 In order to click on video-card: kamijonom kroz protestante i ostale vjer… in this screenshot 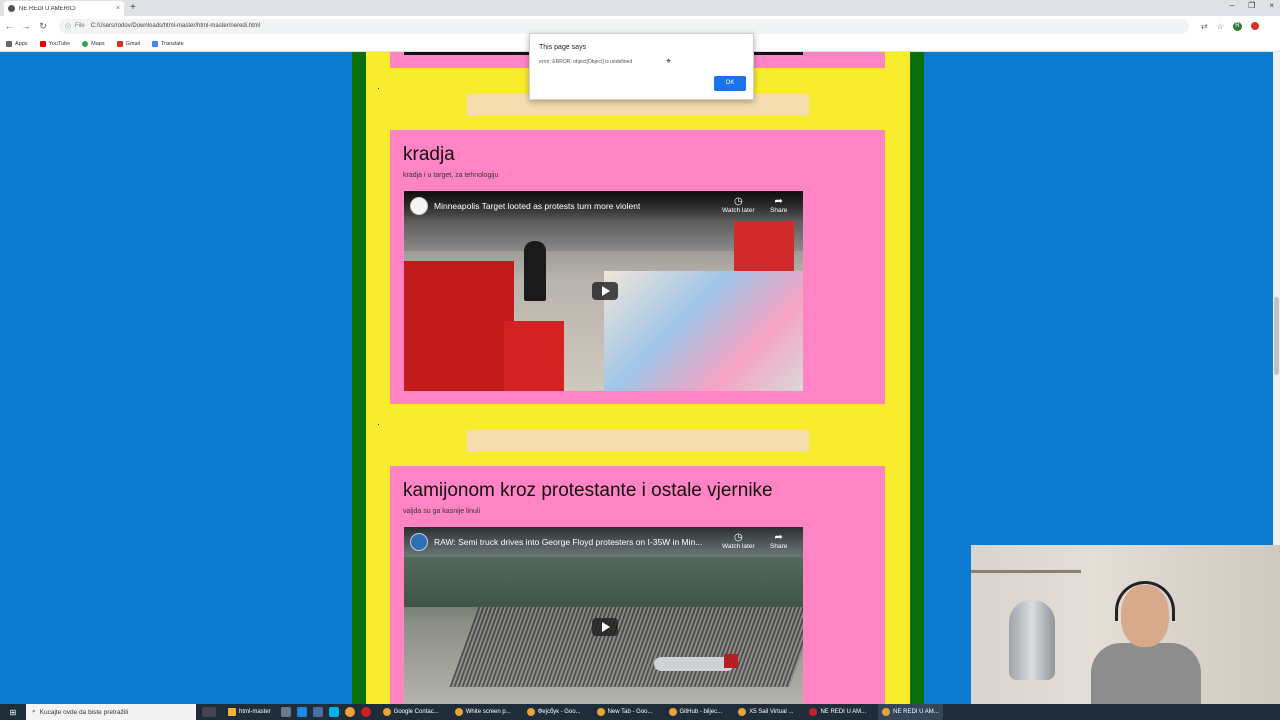, I will do `click(637, 585)`.